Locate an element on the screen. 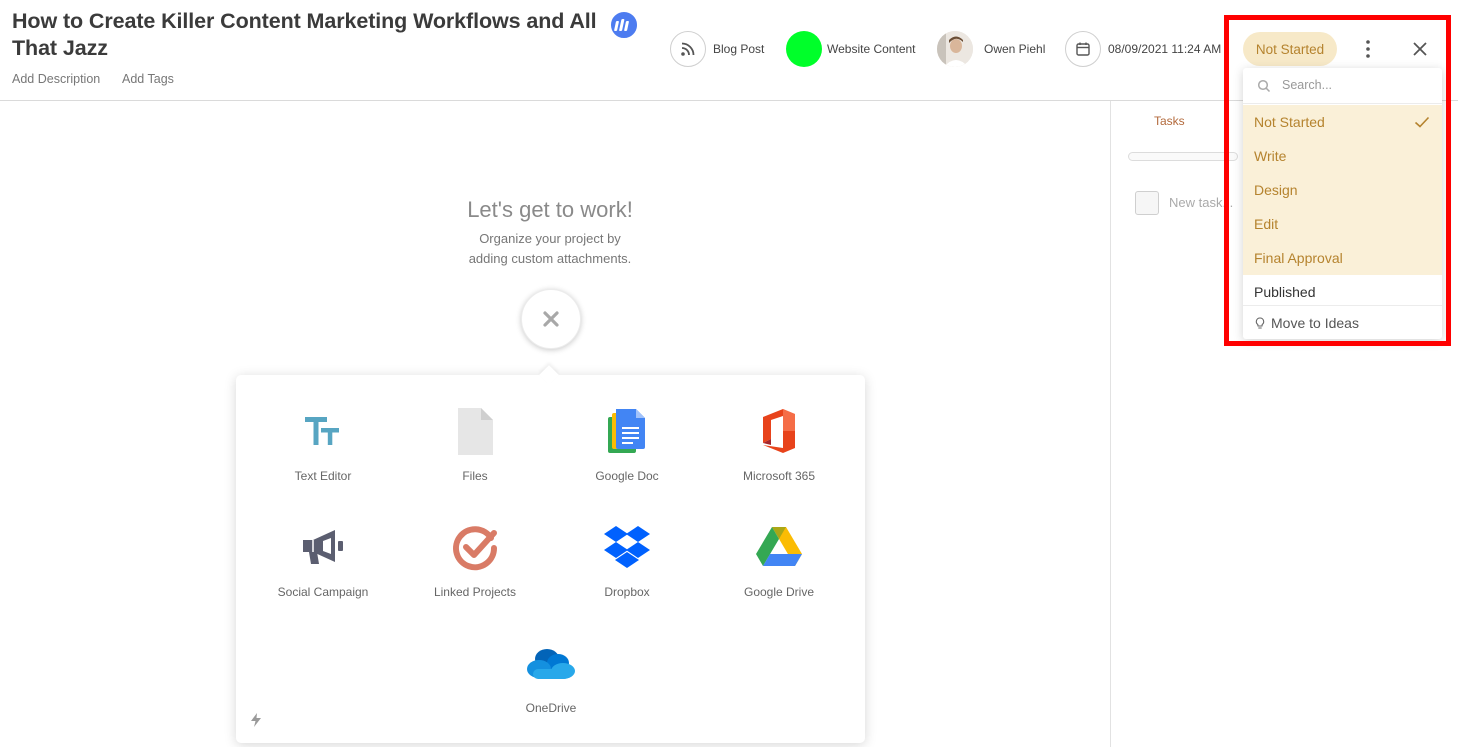 This screenshot has width=1458, height=747. attachment-label: Social Campaign is located at coordinates (323, 592).